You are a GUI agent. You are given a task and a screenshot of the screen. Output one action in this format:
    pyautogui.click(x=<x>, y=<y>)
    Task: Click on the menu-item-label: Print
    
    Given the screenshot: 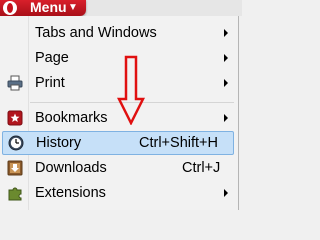 What is the action you would take?
    pyautogui.click(x=50, y=83)
    